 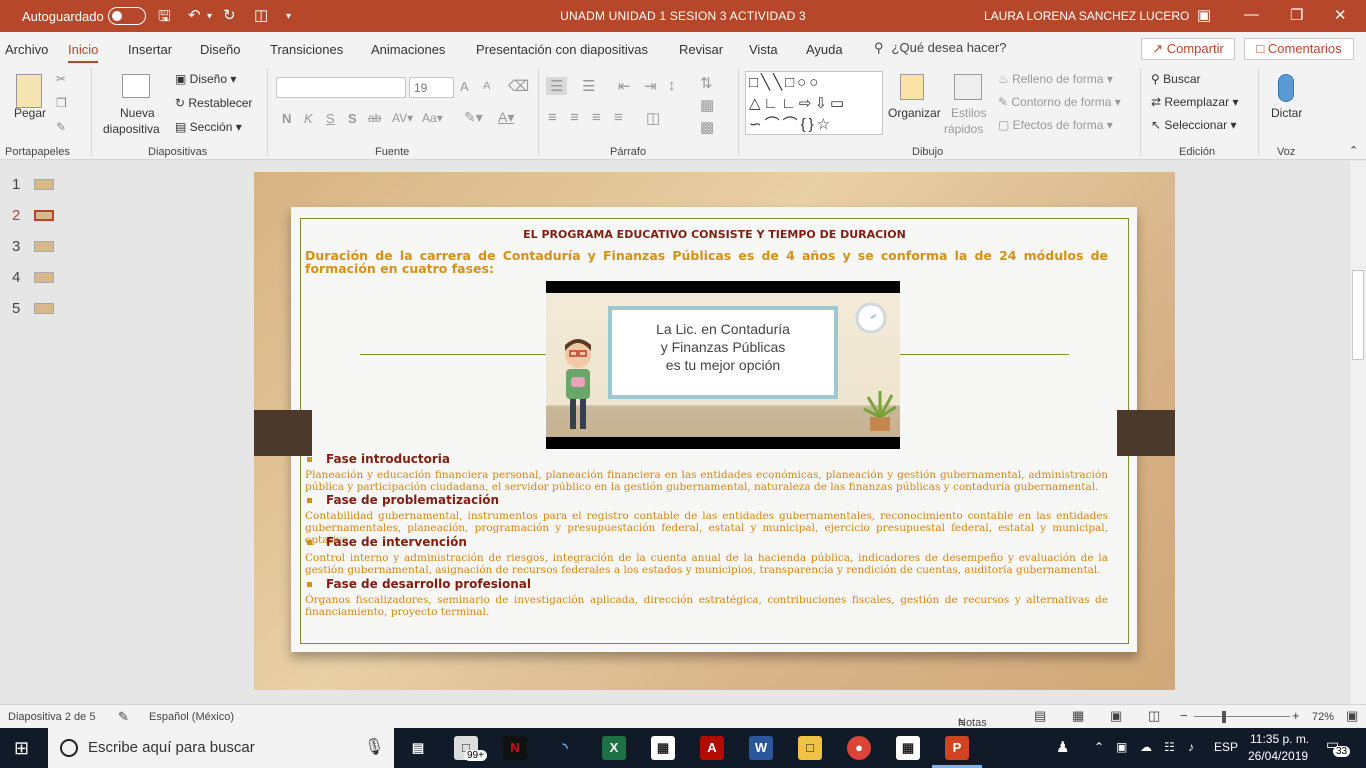 What do you see at coordinates (1184, 715) in the screenshot?
I see `zoom-out-icon: −` at bounding box center [1184, 715].